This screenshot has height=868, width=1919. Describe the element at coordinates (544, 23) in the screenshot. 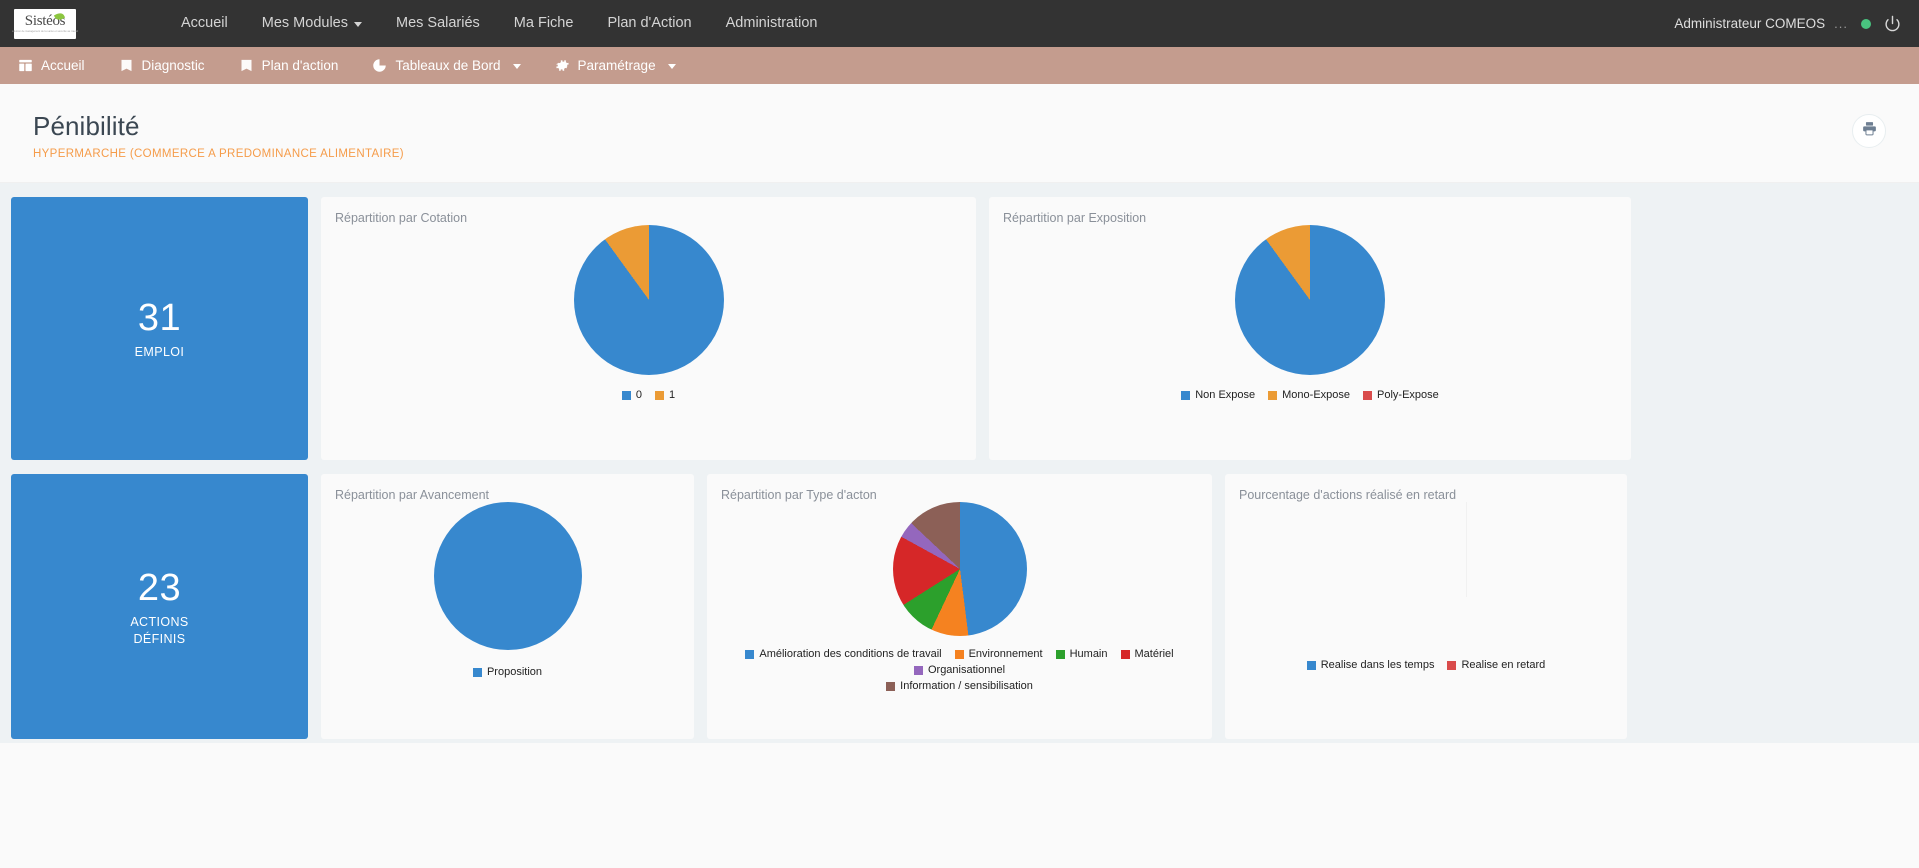

I see `topnav-item-ma-fiche: Ma Fiche` at that location.